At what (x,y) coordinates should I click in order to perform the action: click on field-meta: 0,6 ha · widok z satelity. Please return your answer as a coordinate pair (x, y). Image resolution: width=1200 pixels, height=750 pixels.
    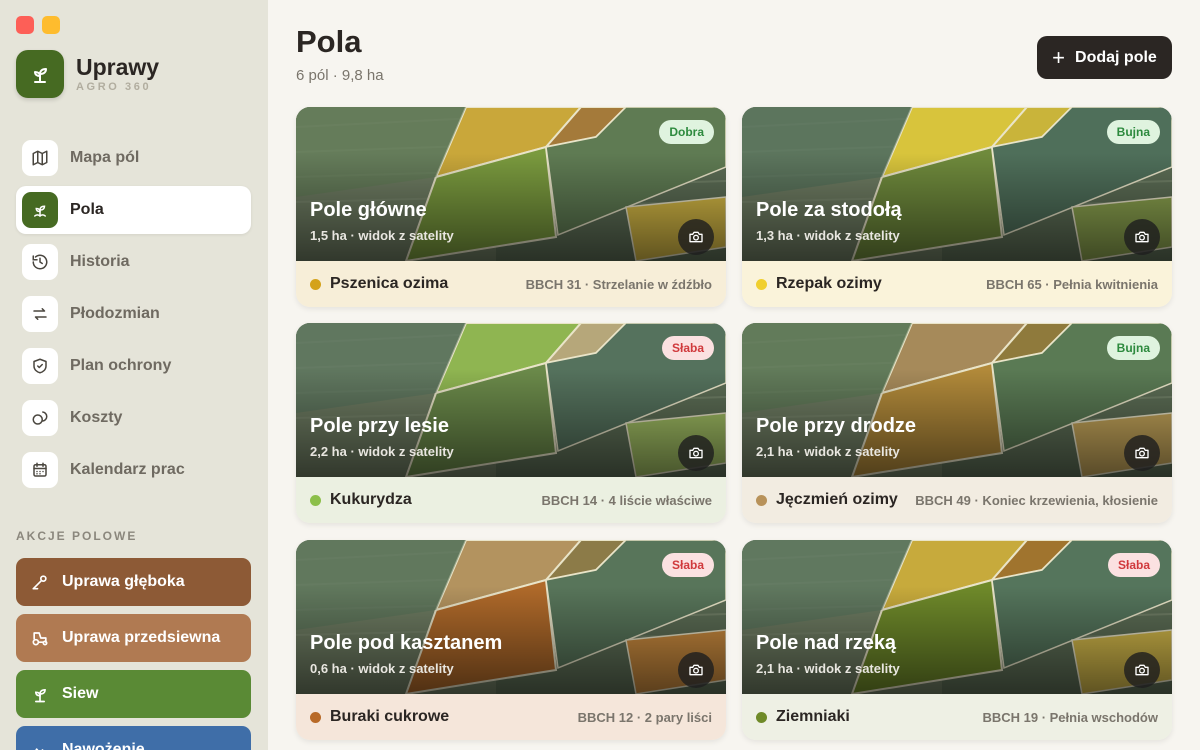
    Looking at the image, I should click on (382, 668).